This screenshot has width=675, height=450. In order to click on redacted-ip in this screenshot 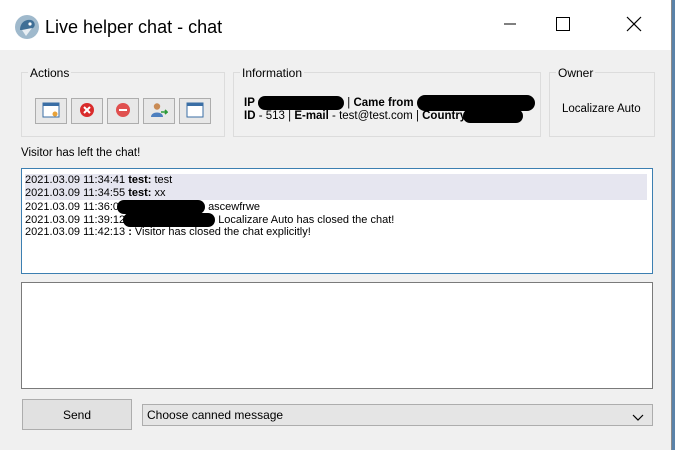, I will do `click(301, 103)`.